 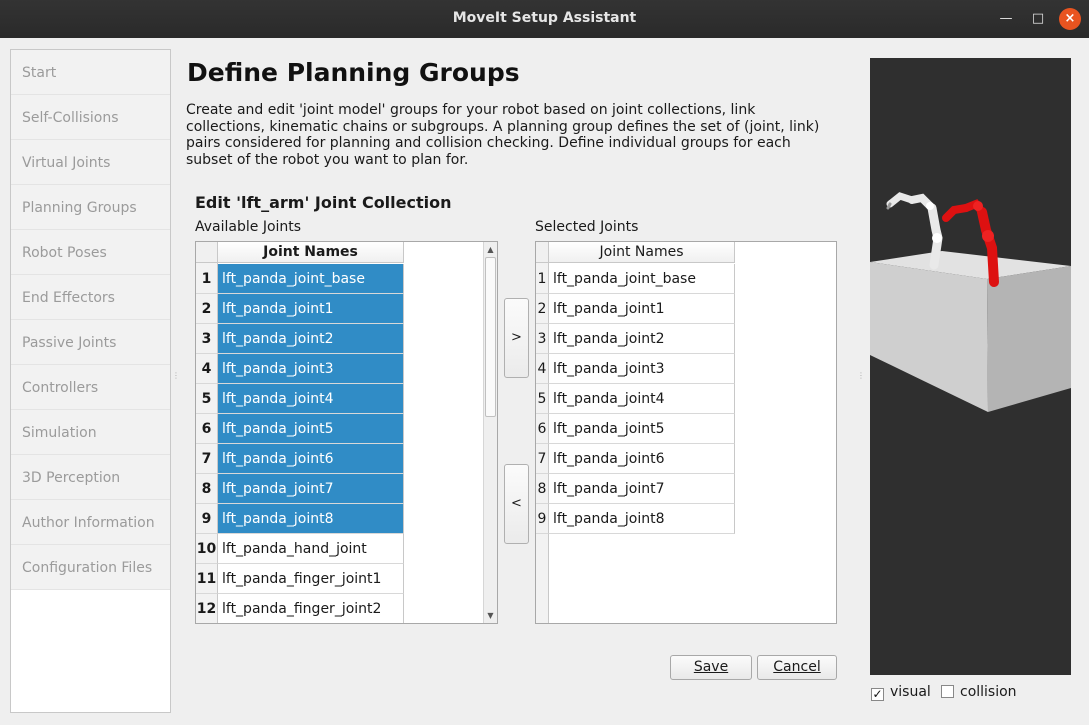 I want to click on row-number: 10, so click(x=207, y=549).